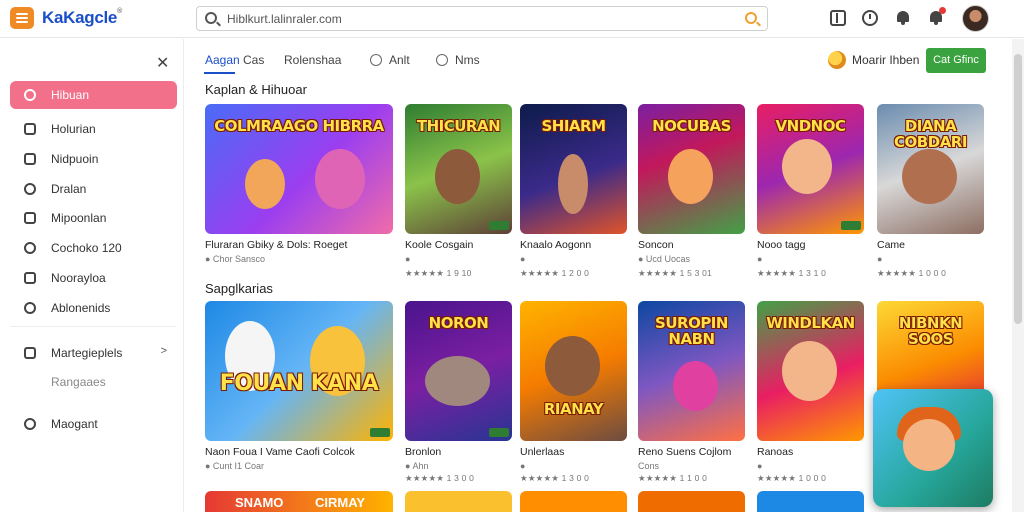 The image size is (1024, 512). Describe the element at coordinates (30, 278) in the screenshot. I see `list-icon` at that location.